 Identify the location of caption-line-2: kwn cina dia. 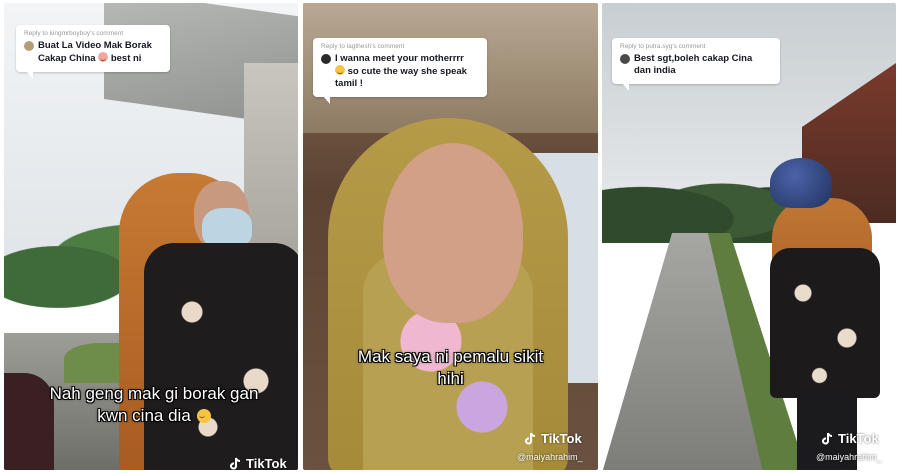
(144, 415).